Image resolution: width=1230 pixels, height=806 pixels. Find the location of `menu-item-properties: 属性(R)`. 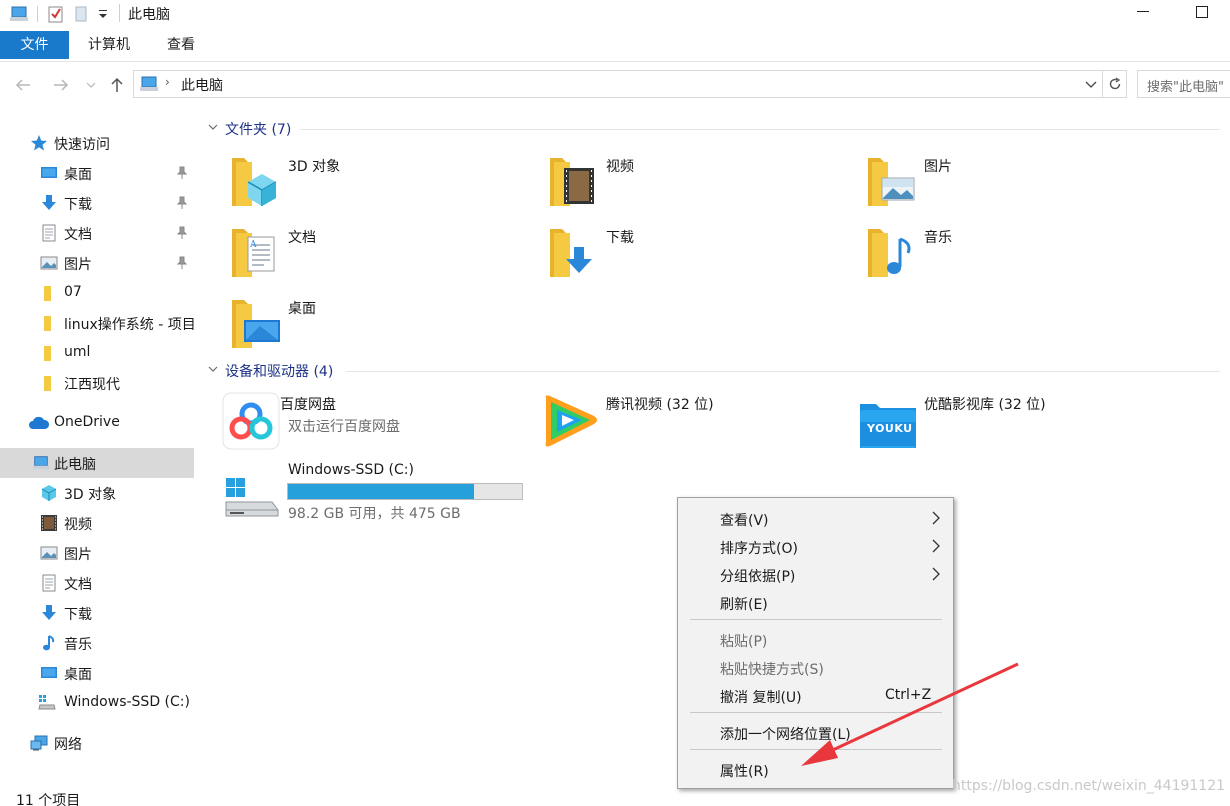

menu-item-properties: 属性(R) is located at coordinates (815, 769).